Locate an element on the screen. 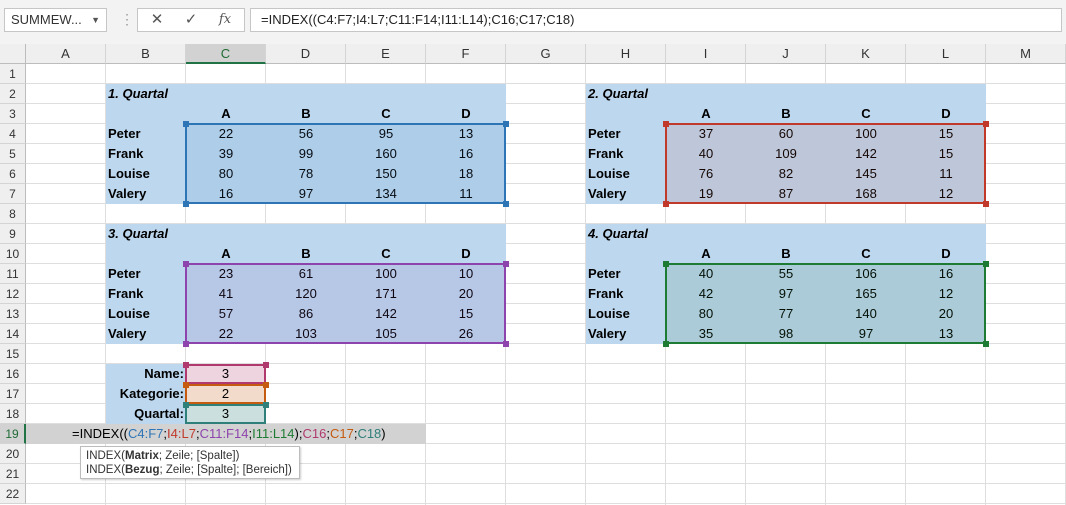 This screenshot has height=505, width=1066. formula-buttons: ✕ ✓ fx is located at coordinates (191, 20).